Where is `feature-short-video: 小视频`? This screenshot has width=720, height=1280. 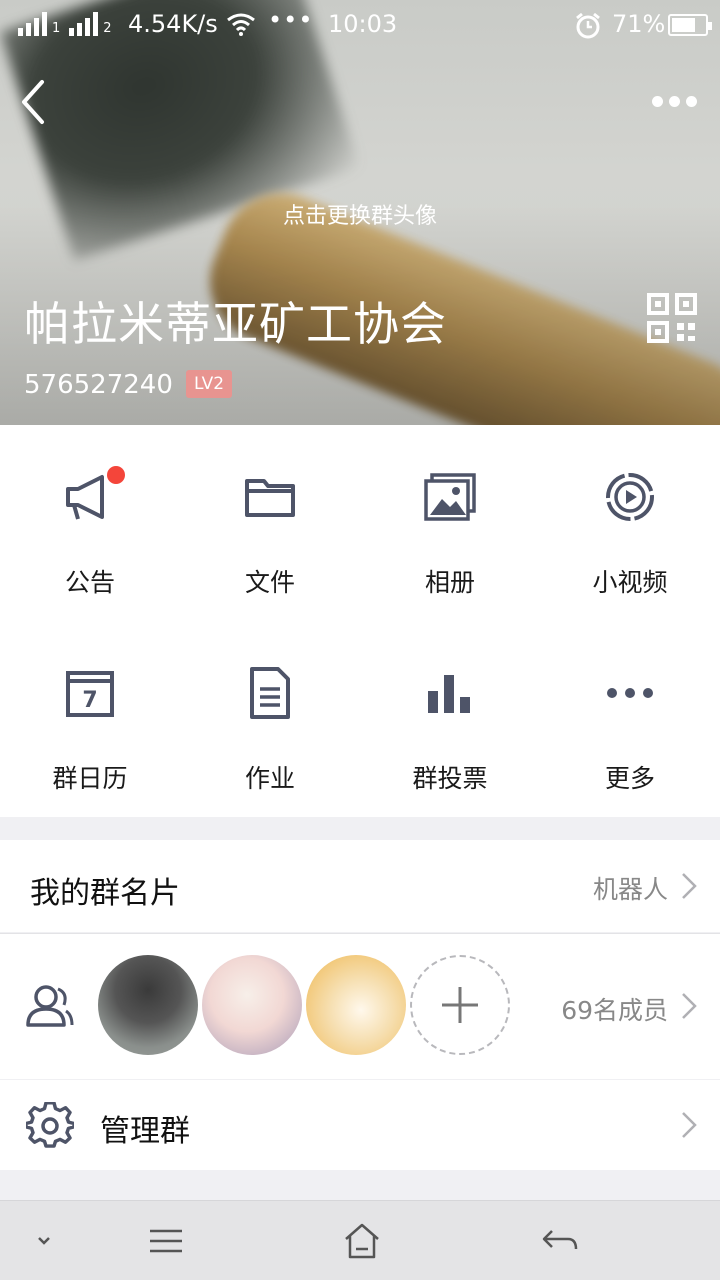
feature-short-video: 小视频 is located at coordinates (630, 523).